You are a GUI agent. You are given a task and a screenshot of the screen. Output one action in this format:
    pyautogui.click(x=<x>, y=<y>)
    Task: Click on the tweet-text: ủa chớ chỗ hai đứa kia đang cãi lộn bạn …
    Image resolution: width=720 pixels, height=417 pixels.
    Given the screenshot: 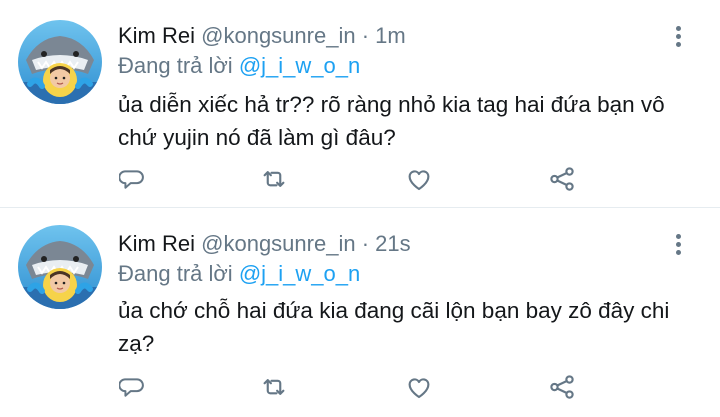 What is the action you would take?
    pyautogui.click(x=394, y=327)
    